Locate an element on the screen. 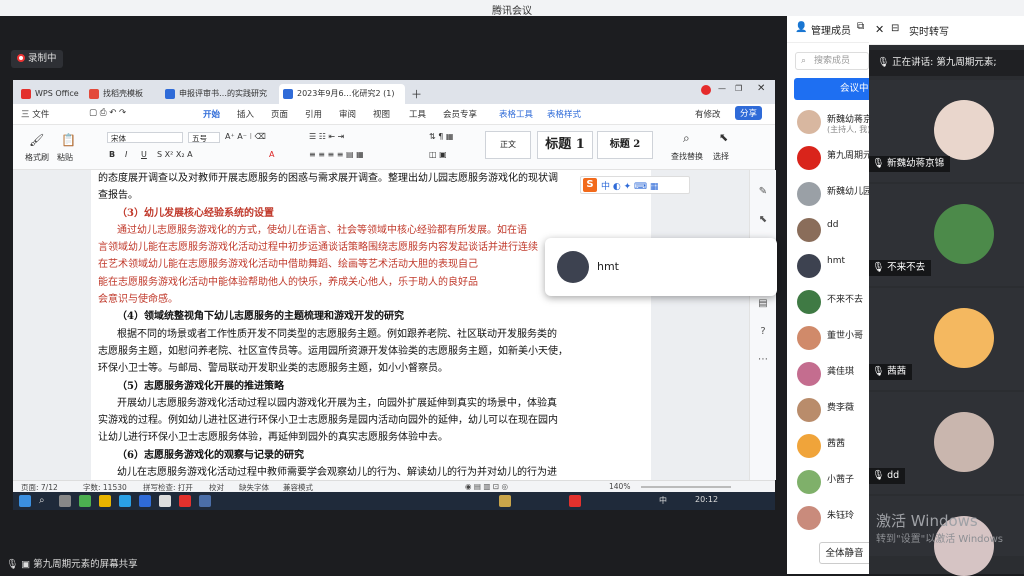 This screenshot has height=576, width=1024. menu-vip: 会员专享 is located at coordinates (460, 114).